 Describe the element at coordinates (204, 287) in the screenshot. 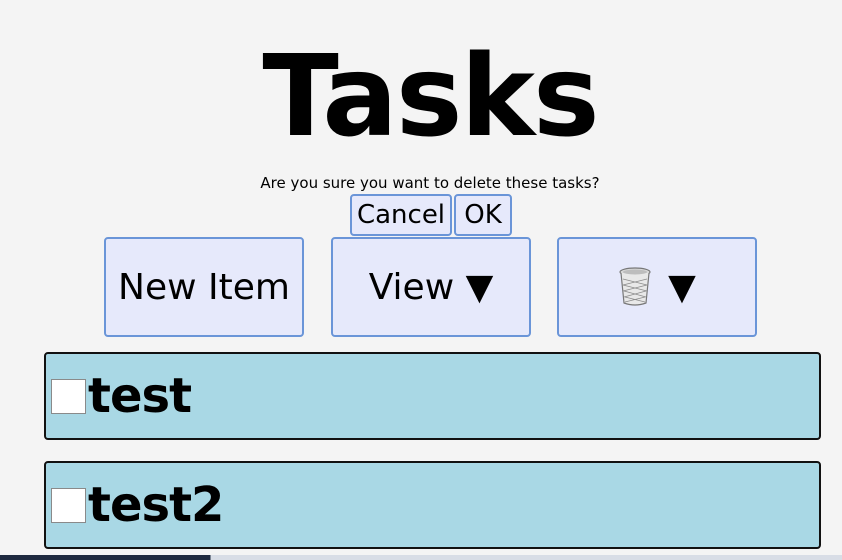

I see `new-item-button: New Item` at that location.